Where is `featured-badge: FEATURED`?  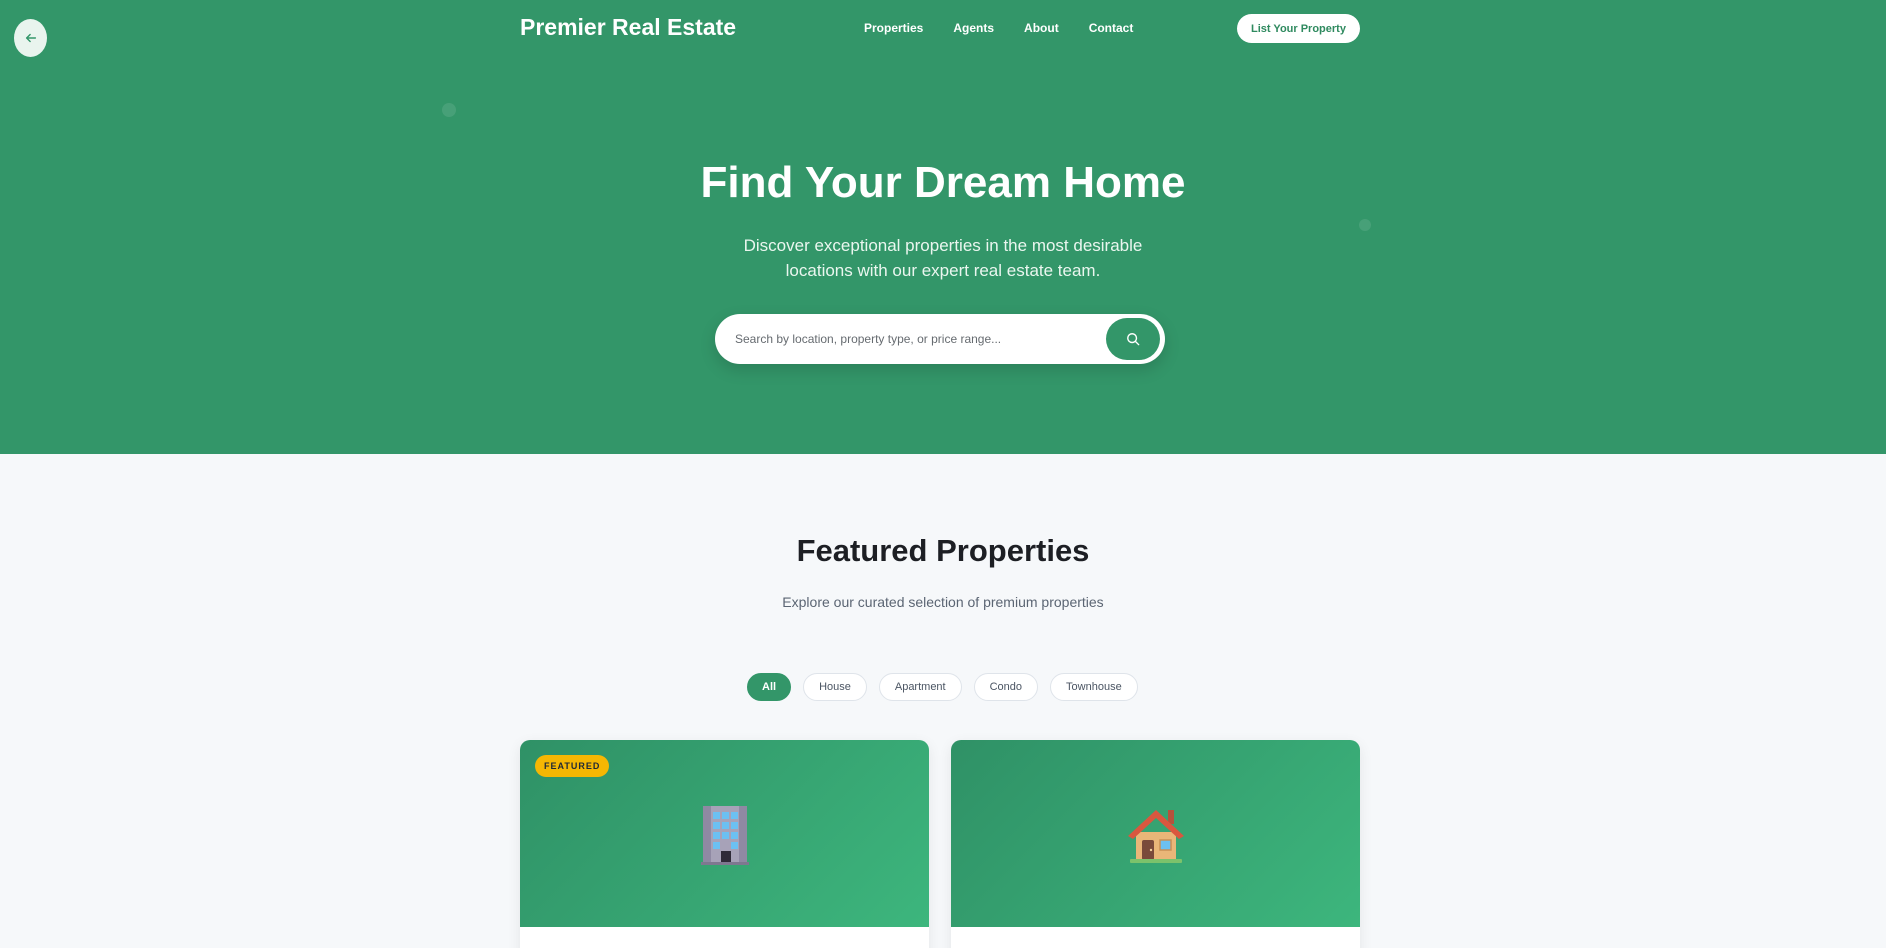
featured-badge: FEATURED is located at coordinates (572, 766).